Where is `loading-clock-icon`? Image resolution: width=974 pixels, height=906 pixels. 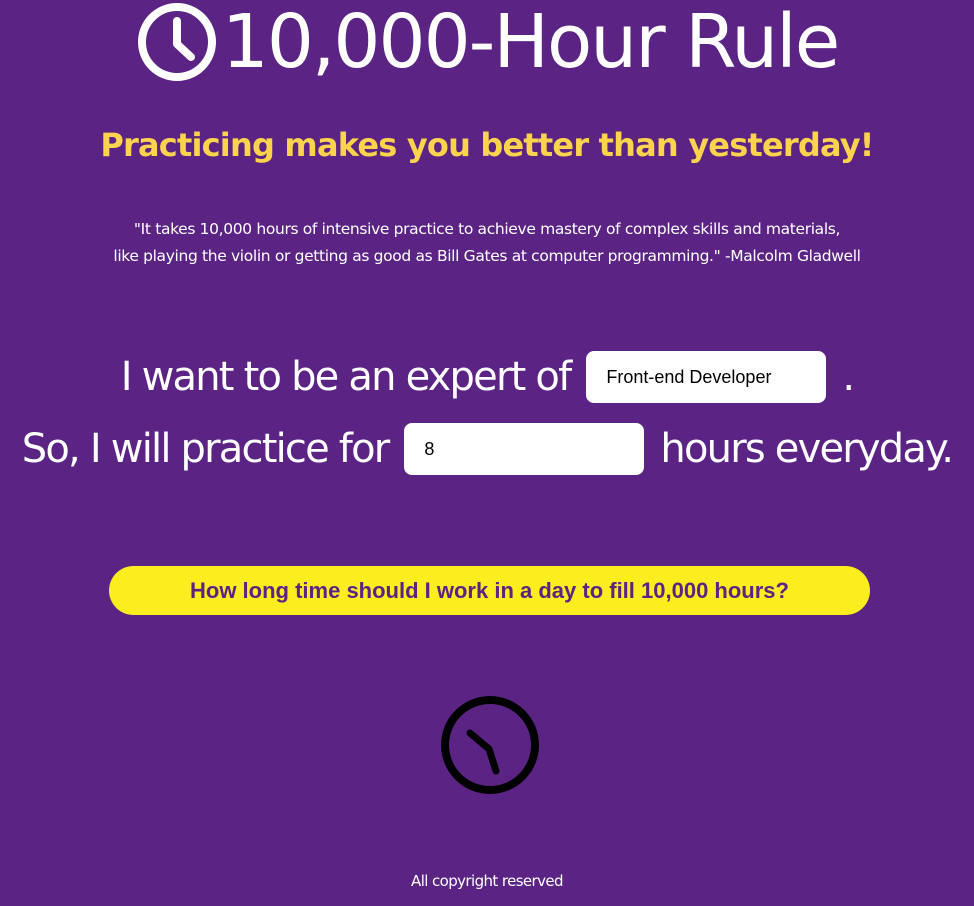 loading-clock-icon is located at coordinates (490, 745).